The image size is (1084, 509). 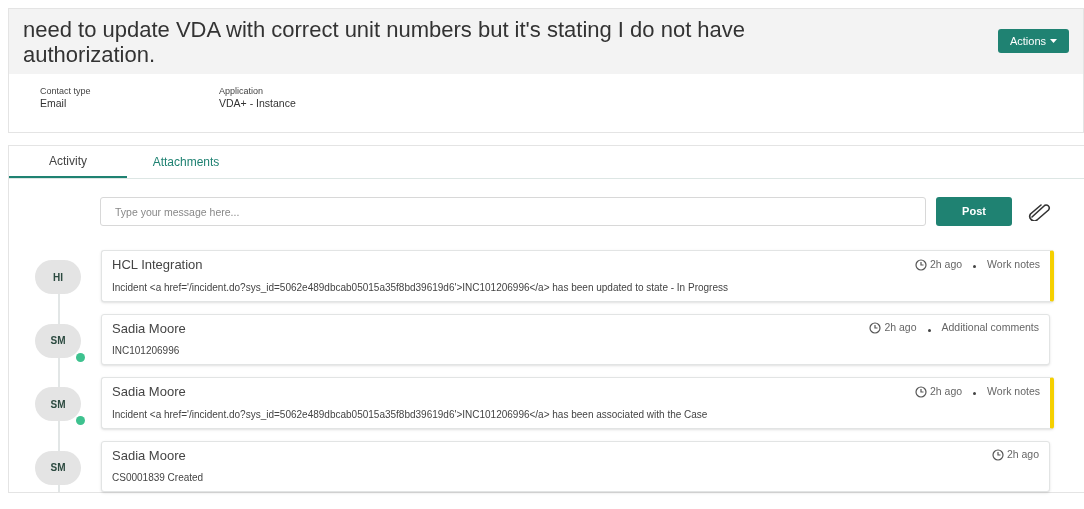 I want to click on avatar: HI, so click(x=58, y=277).